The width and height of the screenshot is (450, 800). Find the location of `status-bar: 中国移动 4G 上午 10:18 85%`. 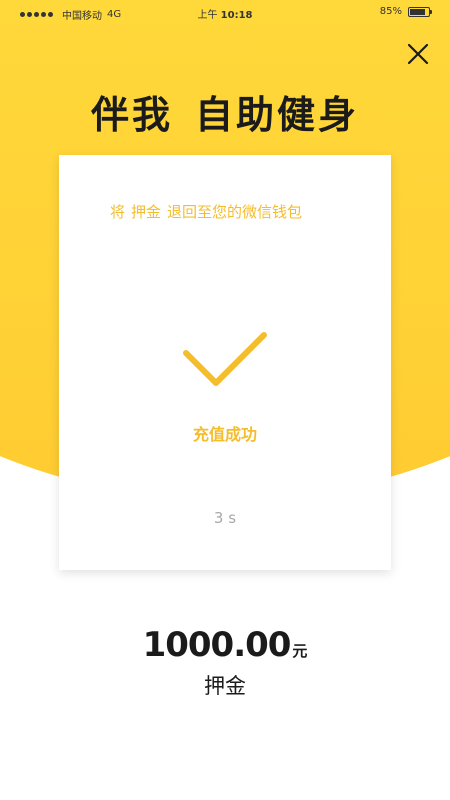

status-bar: 中国移动 4G 上午 10:18 85% is located at coordinates (225, 13).